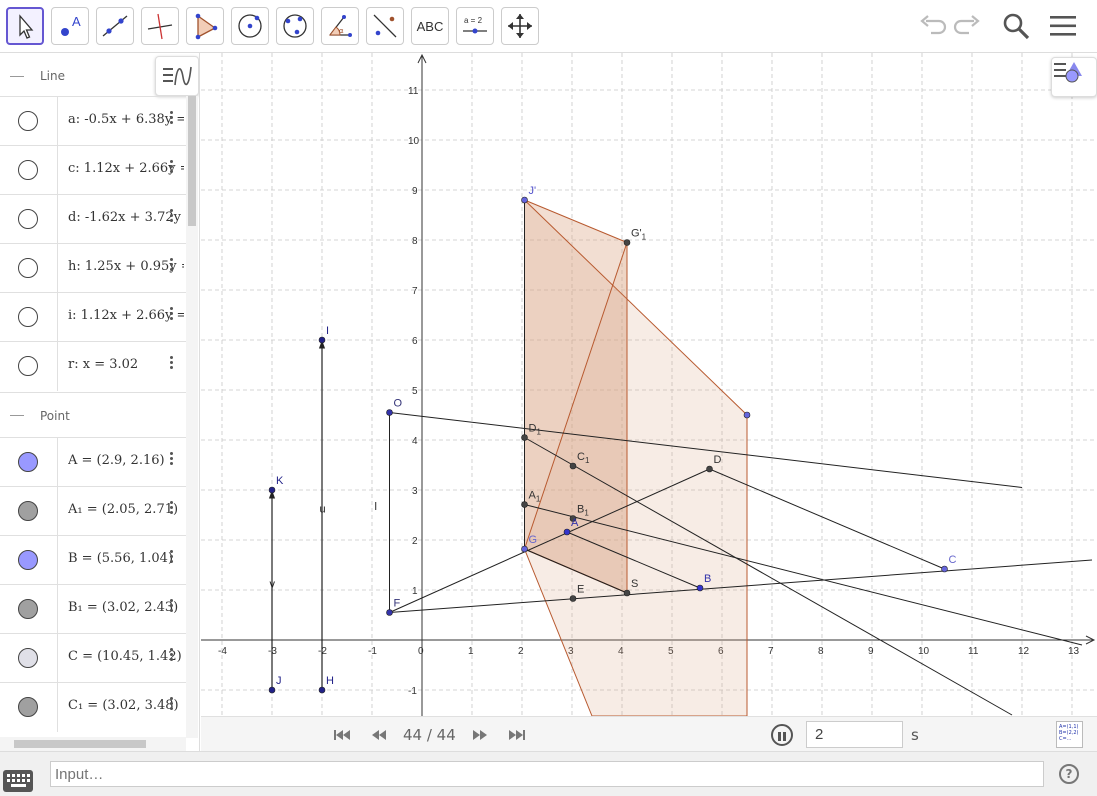 The height and width of the screenshot is (796, 1097). What do you see at coordinates (415, 241) in the screenshot?
I see `y-tick-label: 8` at bounding box center [415, 241].